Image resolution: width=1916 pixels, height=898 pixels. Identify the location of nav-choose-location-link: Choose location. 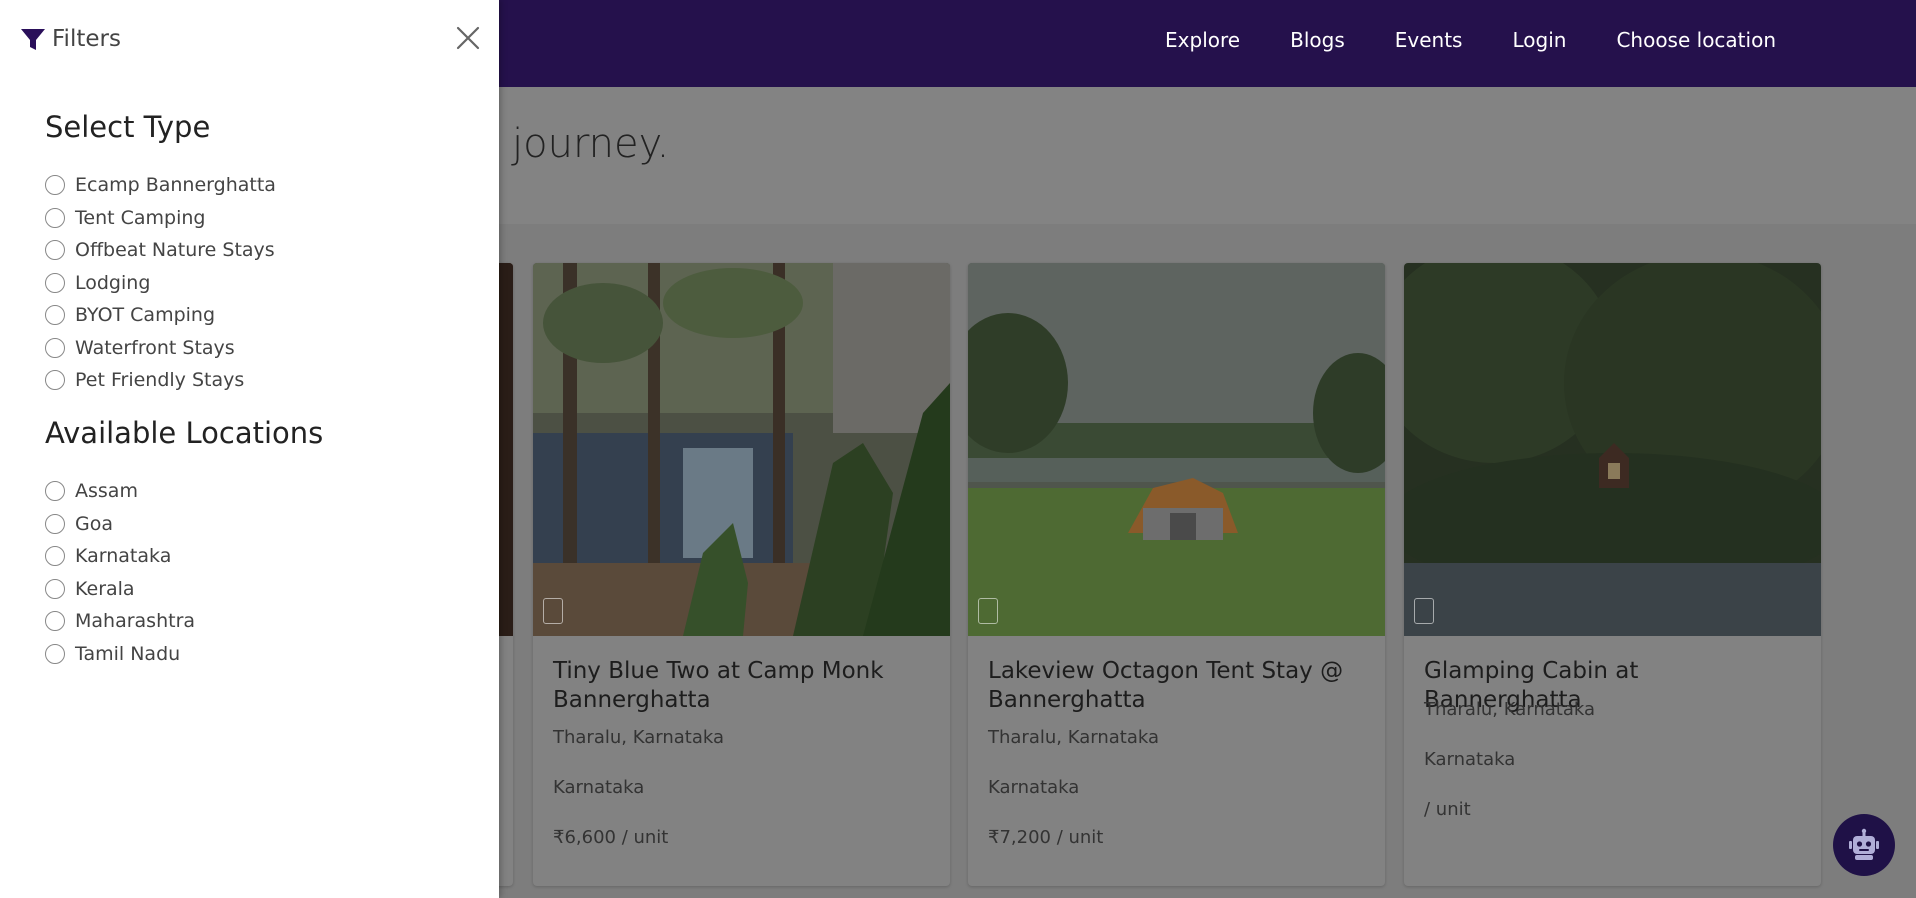
(1696, 40).